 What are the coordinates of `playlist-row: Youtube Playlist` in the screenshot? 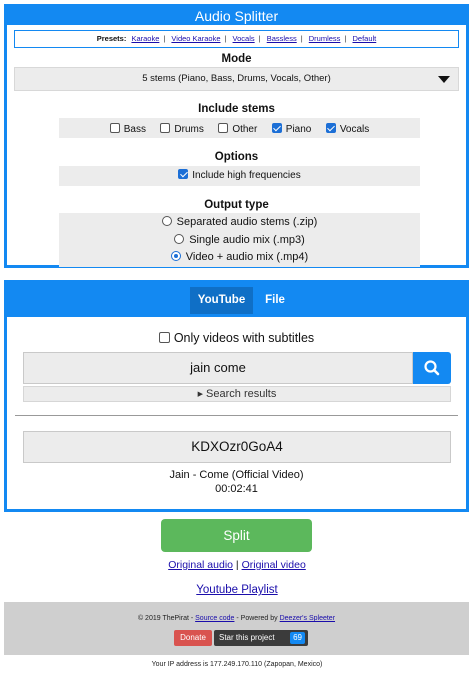 It's located at (237, 590).